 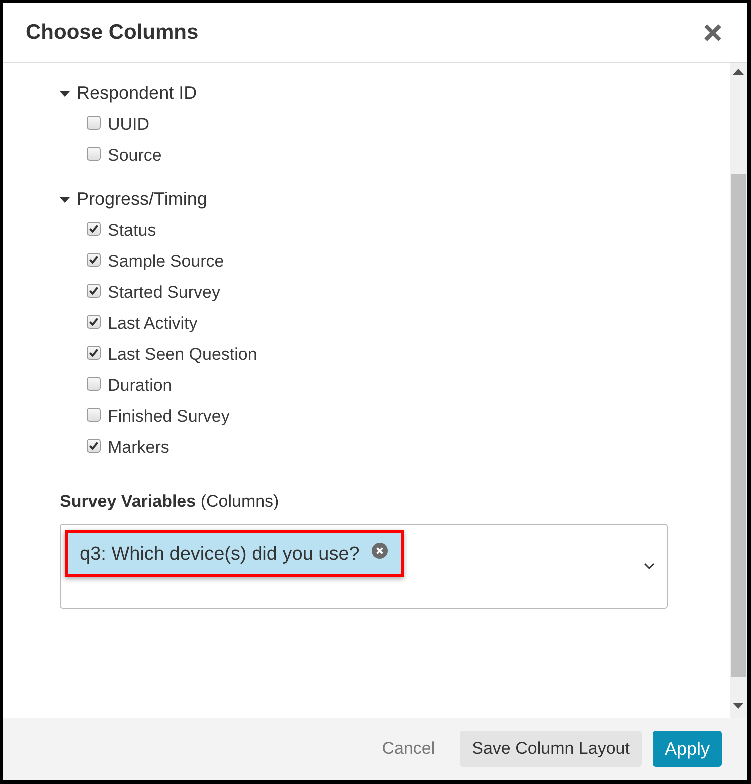 What do you see at coordinates (142, 199) in the screenshot?
I see `section-title: Progress/Timing` at bounding box center [142, 199].